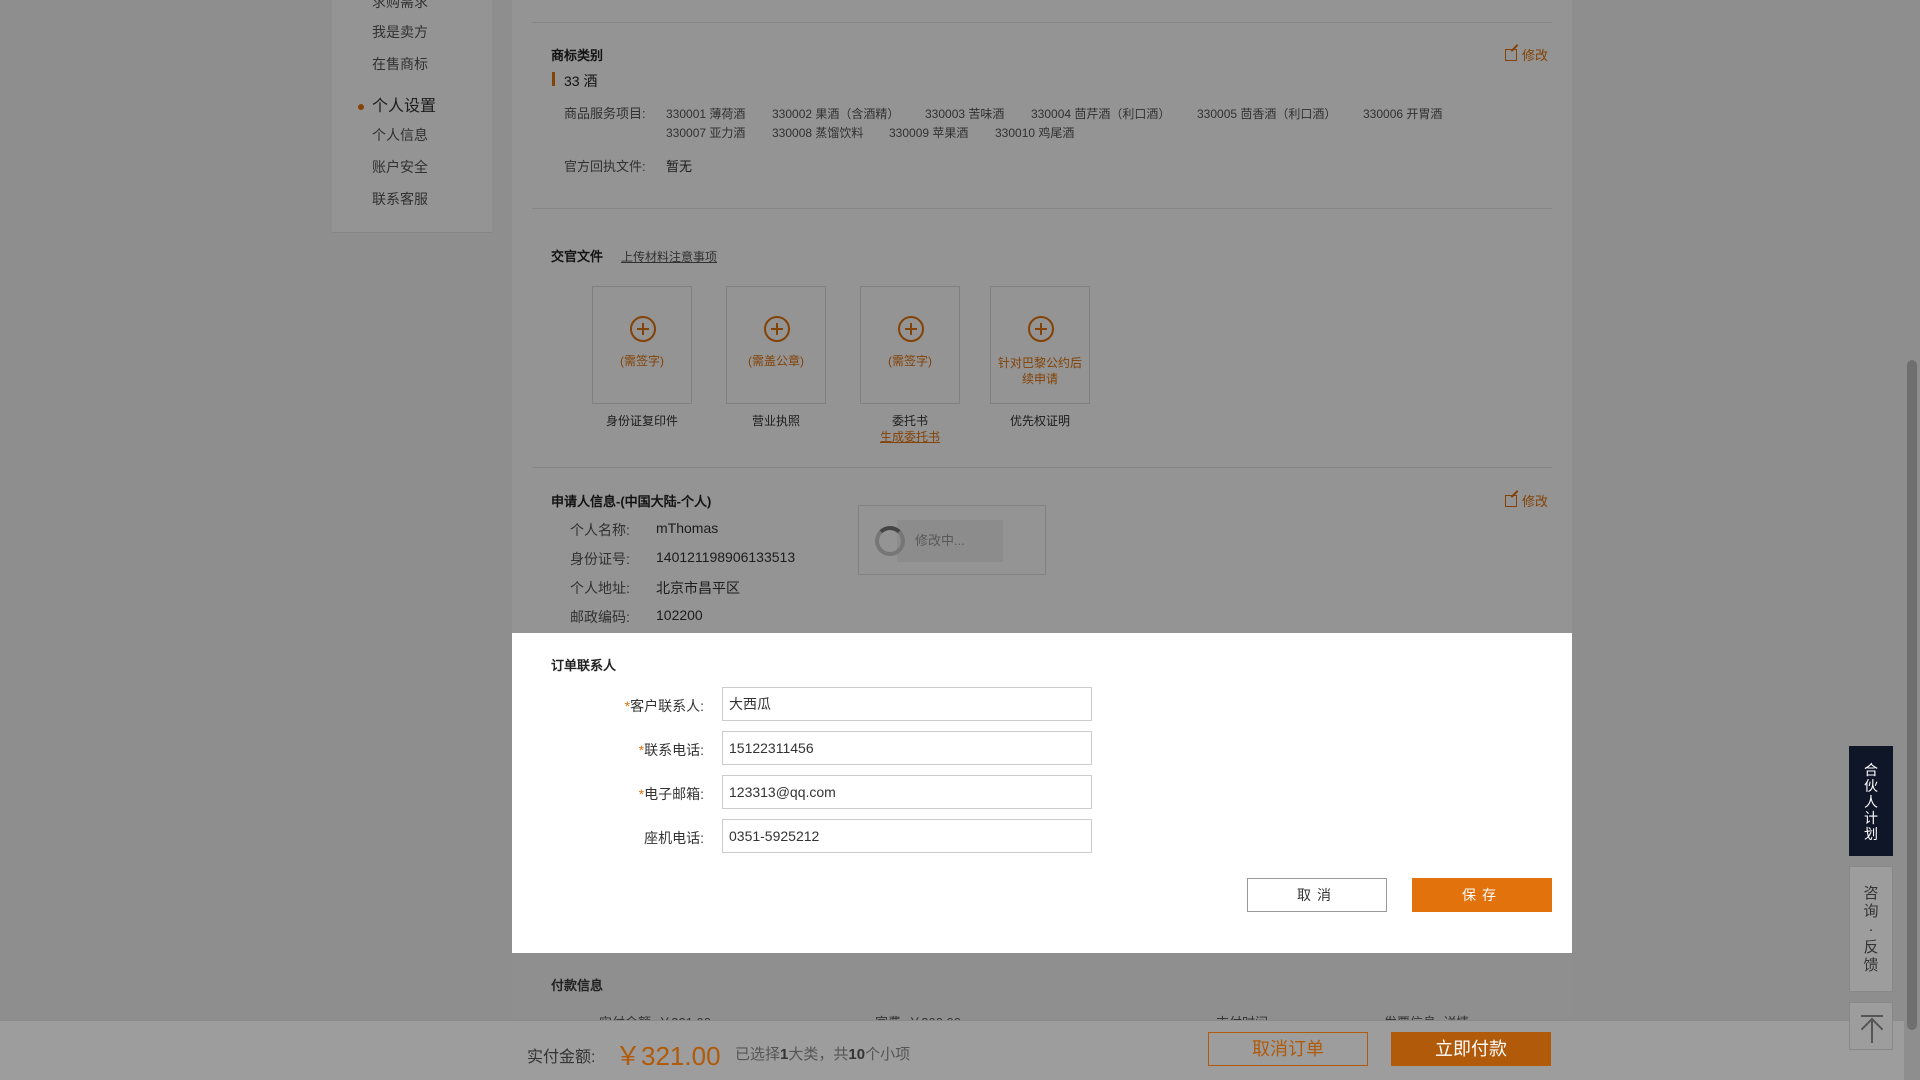 This screenshot has width=1920, height=1080. What do you see at coordinates (1872, 1032) in the screenshot?
I see `arrow-stem` at bounding box center [1872, 1032].